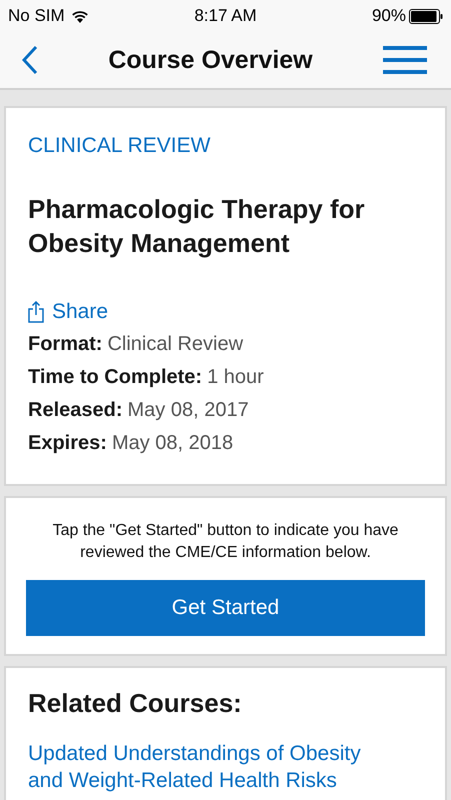  Describe the element at coordinates (65, 344) in the screenshot. I see `detail-label: Format:` at that location.